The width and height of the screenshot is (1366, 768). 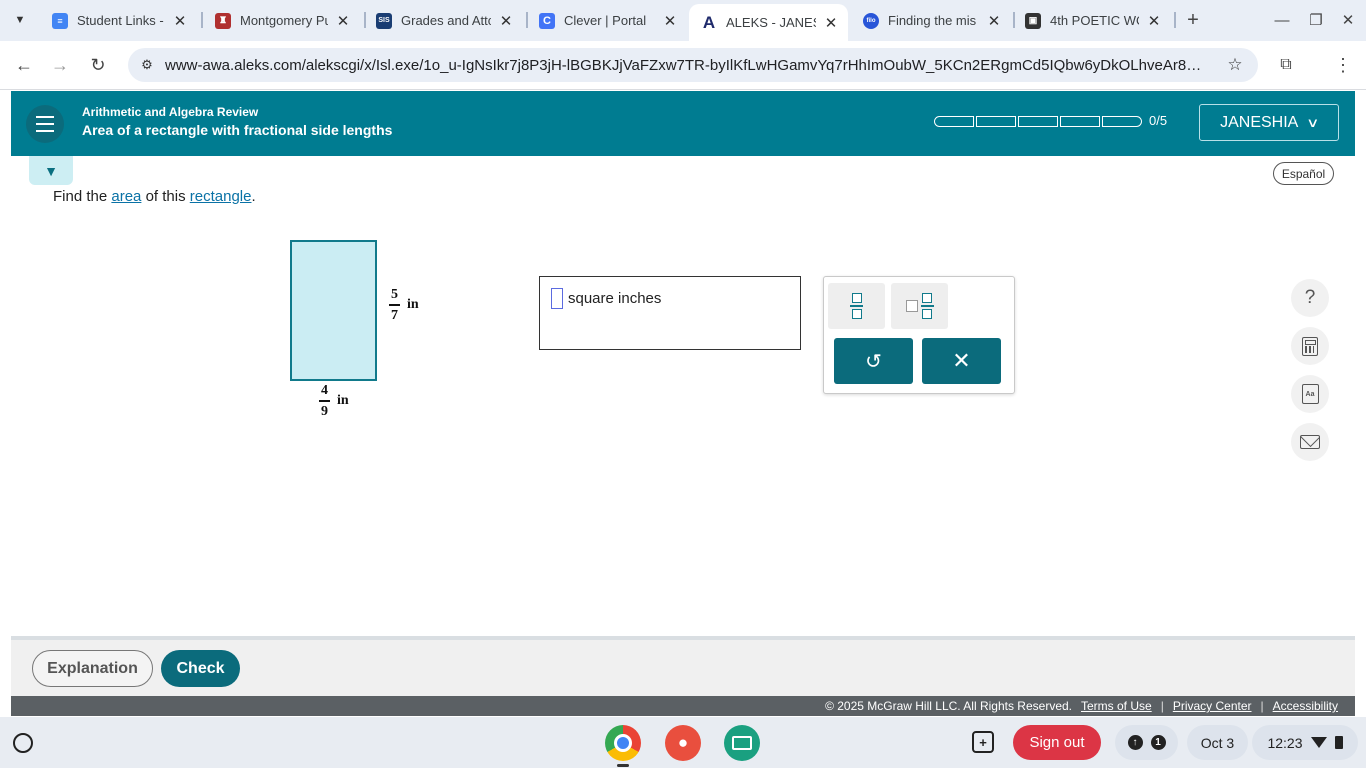 What do you see at coordinates (20, 20) in the screenshot?
I see `tab-search-chevron-icon: ▼` at bounding box center [20, 20].